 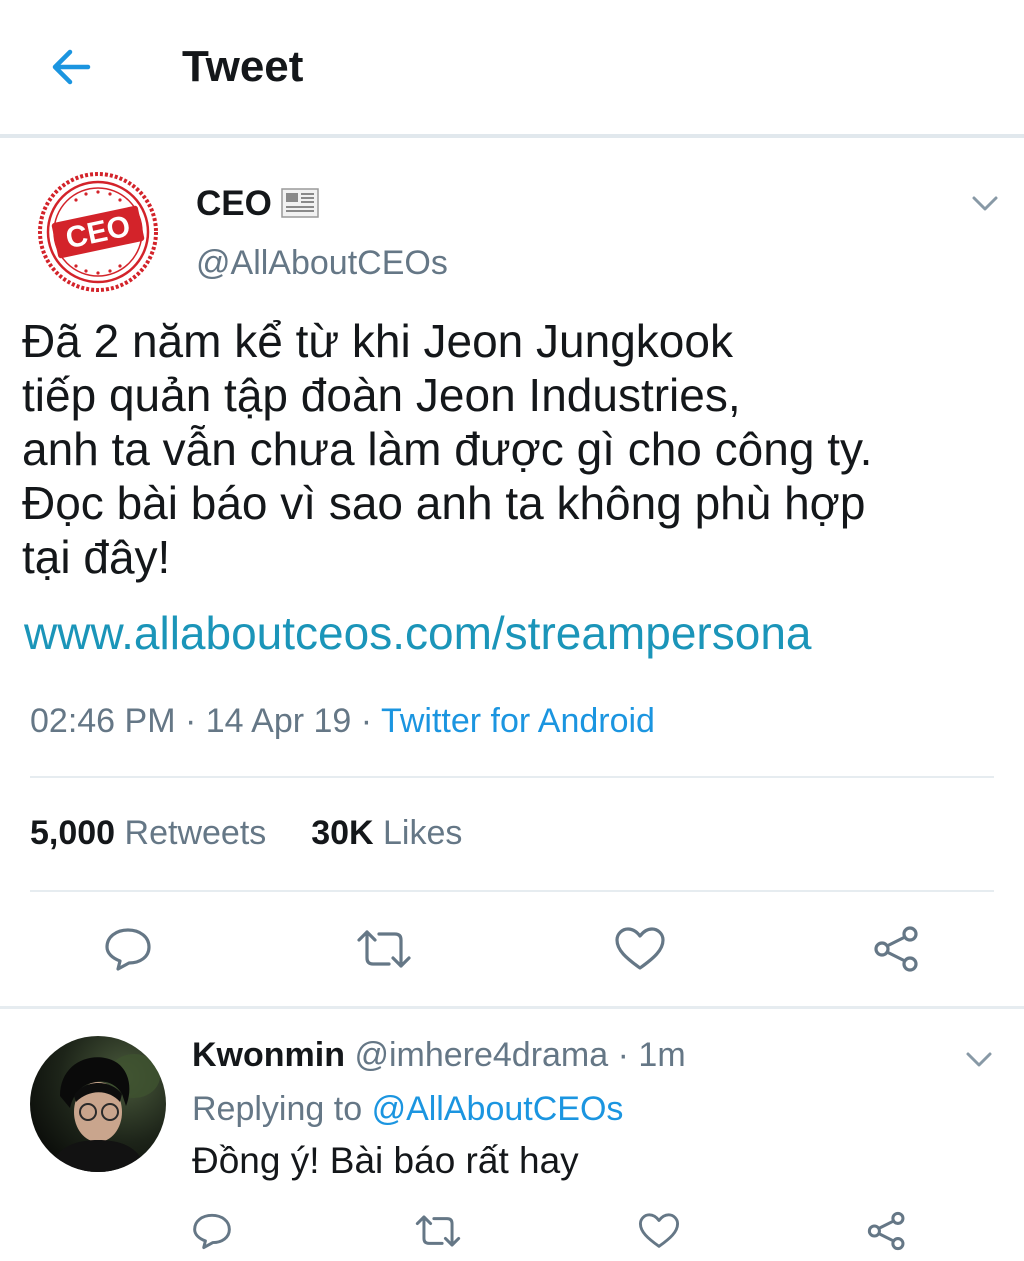 What do you see at coordinates (342, 833) in the screenshot?
I see `likes-count: 30K` at bounding box center [342, 833].